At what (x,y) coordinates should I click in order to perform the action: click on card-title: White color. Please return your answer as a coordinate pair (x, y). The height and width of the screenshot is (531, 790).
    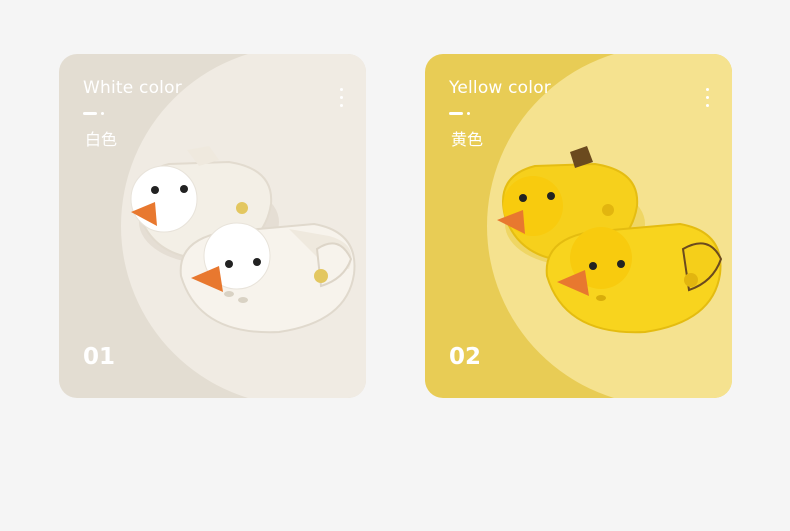
    Looking at the image, I should click on (132, 88).